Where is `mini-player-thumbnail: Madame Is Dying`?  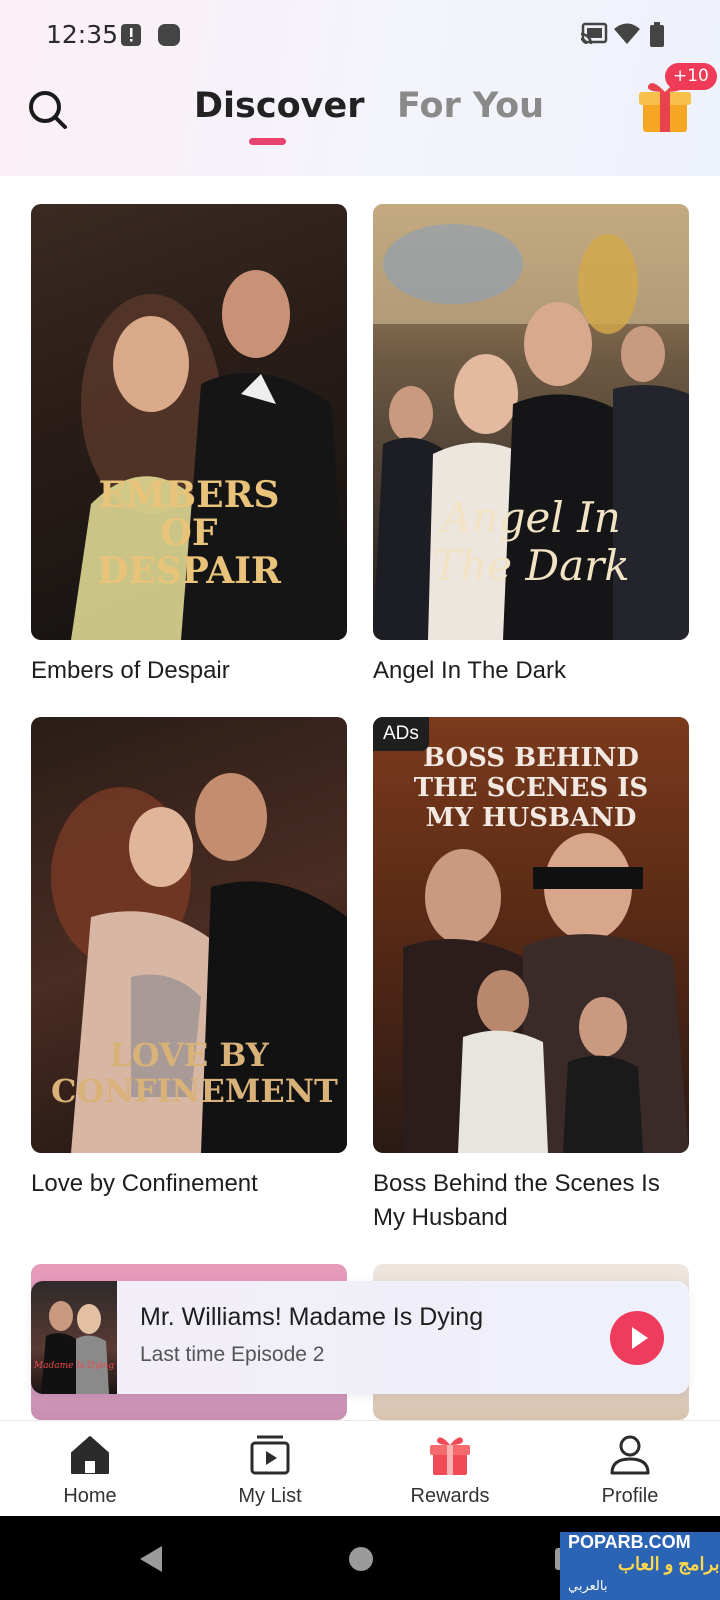
mini-player-thumbnail: Madame Is Dying is located at coordinates (74, 1337).